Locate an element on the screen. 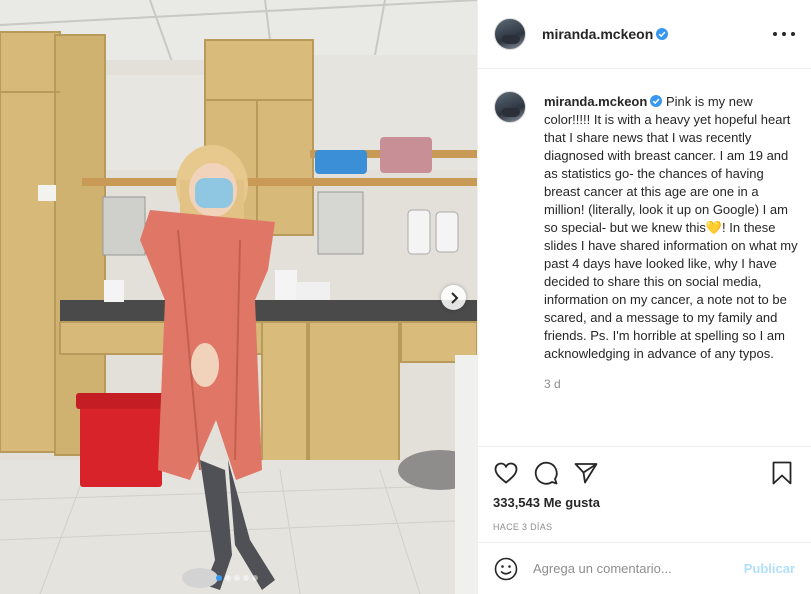 This screenshot has height=594, width=811. bookmark-icon is located at coordinates (782, 473).